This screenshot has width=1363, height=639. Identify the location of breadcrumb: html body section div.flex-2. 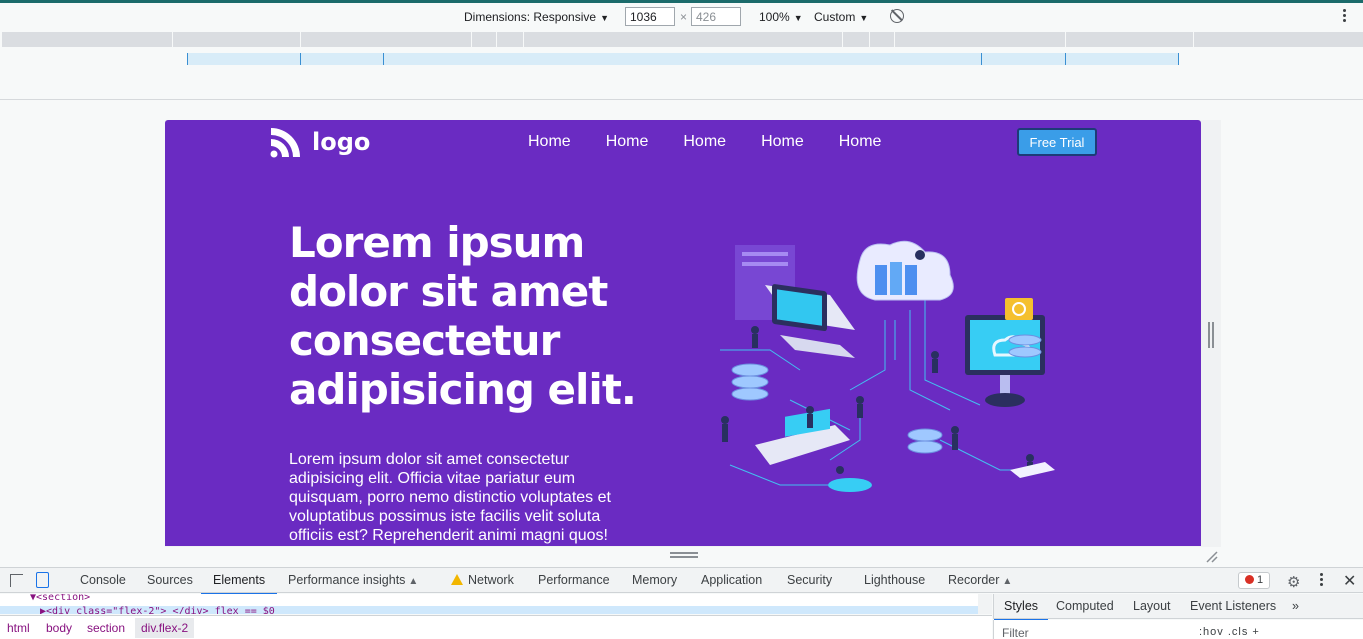
(496, 627).